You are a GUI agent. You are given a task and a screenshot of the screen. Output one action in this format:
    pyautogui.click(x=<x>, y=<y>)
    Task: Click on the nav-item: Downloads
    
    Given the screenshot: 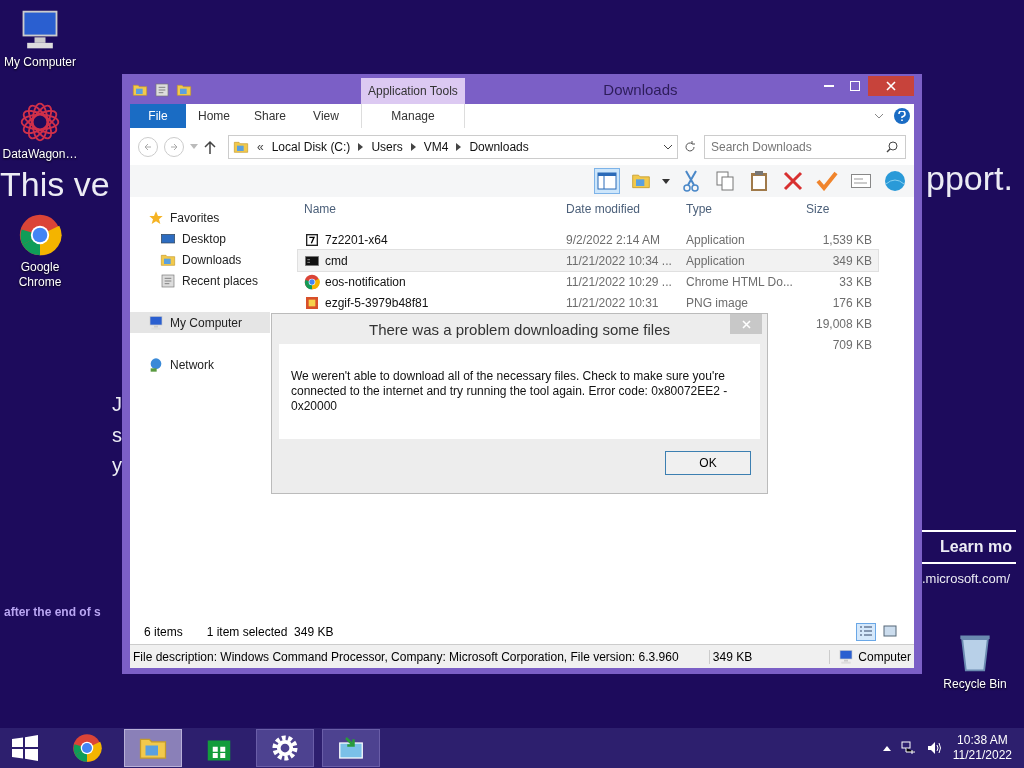 What is the action you would take?
    pyautogui.click(x=210, y=259)
    